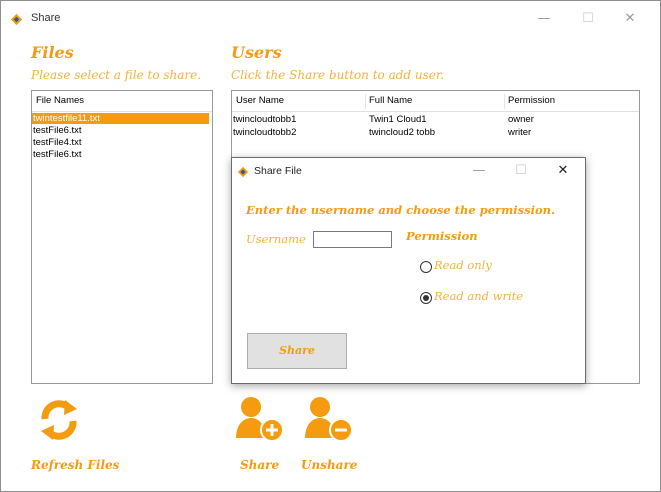  Describe the element at coordinates (329, 465) in the screenshot. I see `unshare-label: Unshare` at that location.